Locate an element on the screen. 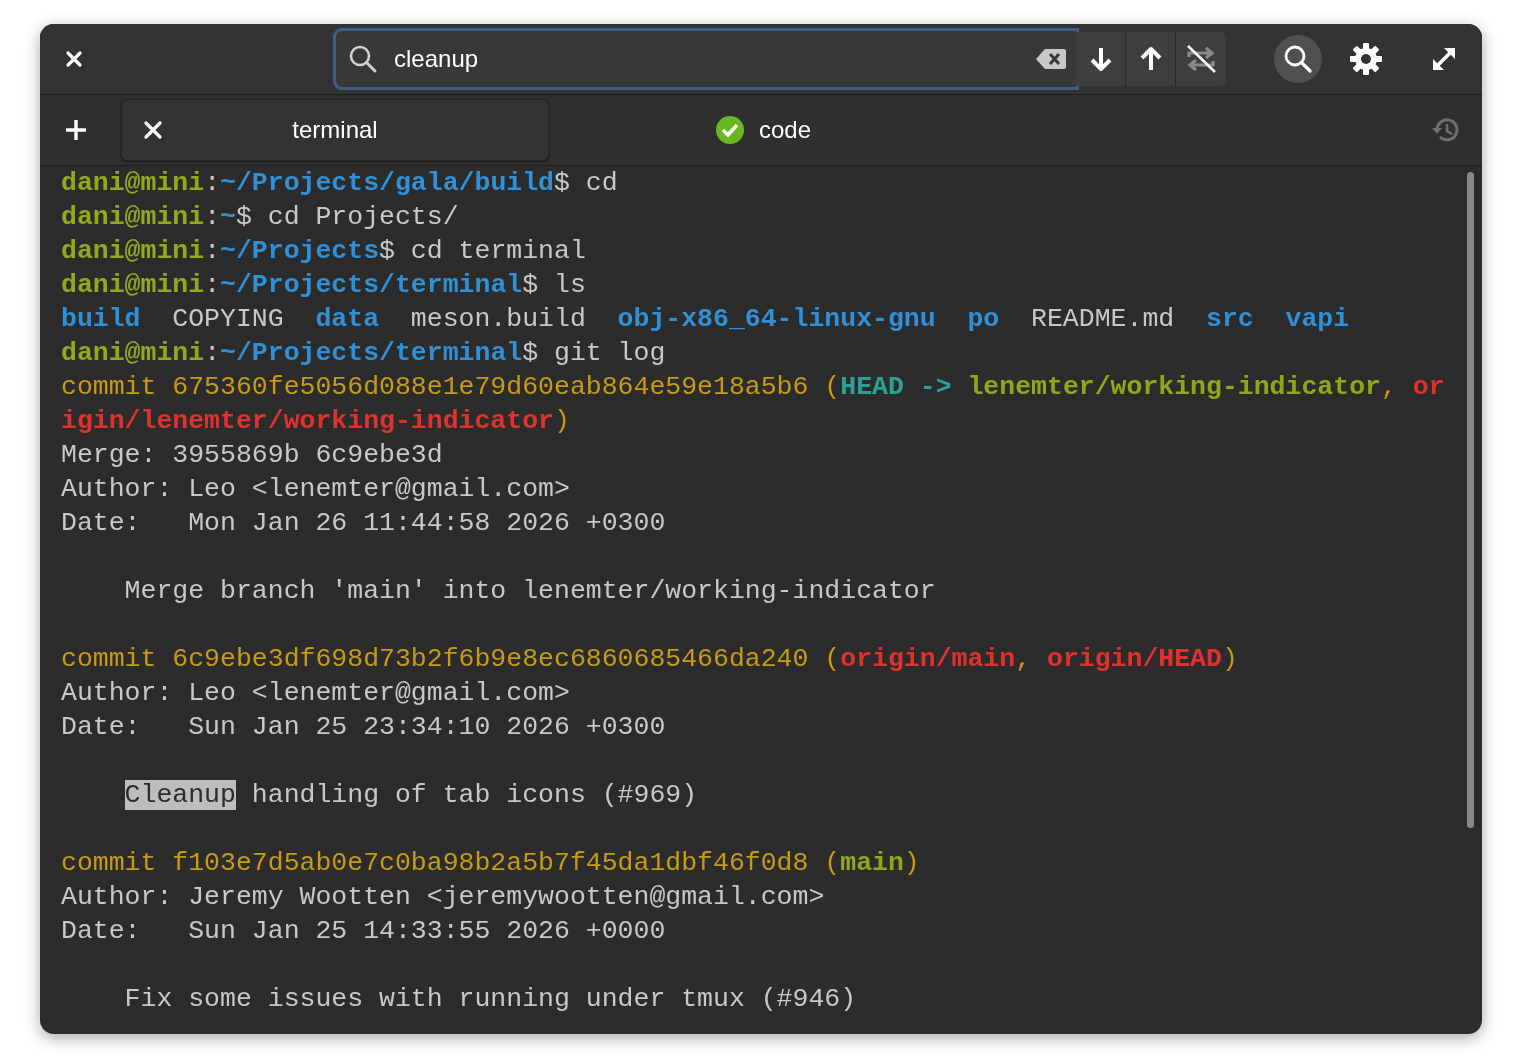 Image resolution: width=1522 pixels, height=1058 pixels. cycle-search-button is located at coordinates (1201, 59).